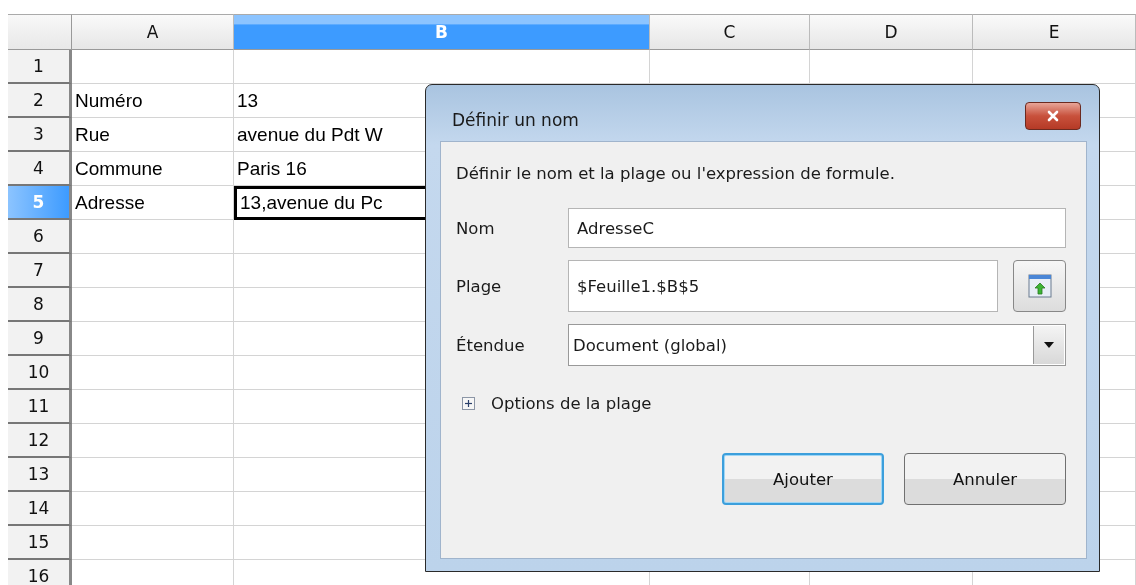  Describe the element at coordinates (40, 237) in the screenshot. I see `row-header: 6` at that location.